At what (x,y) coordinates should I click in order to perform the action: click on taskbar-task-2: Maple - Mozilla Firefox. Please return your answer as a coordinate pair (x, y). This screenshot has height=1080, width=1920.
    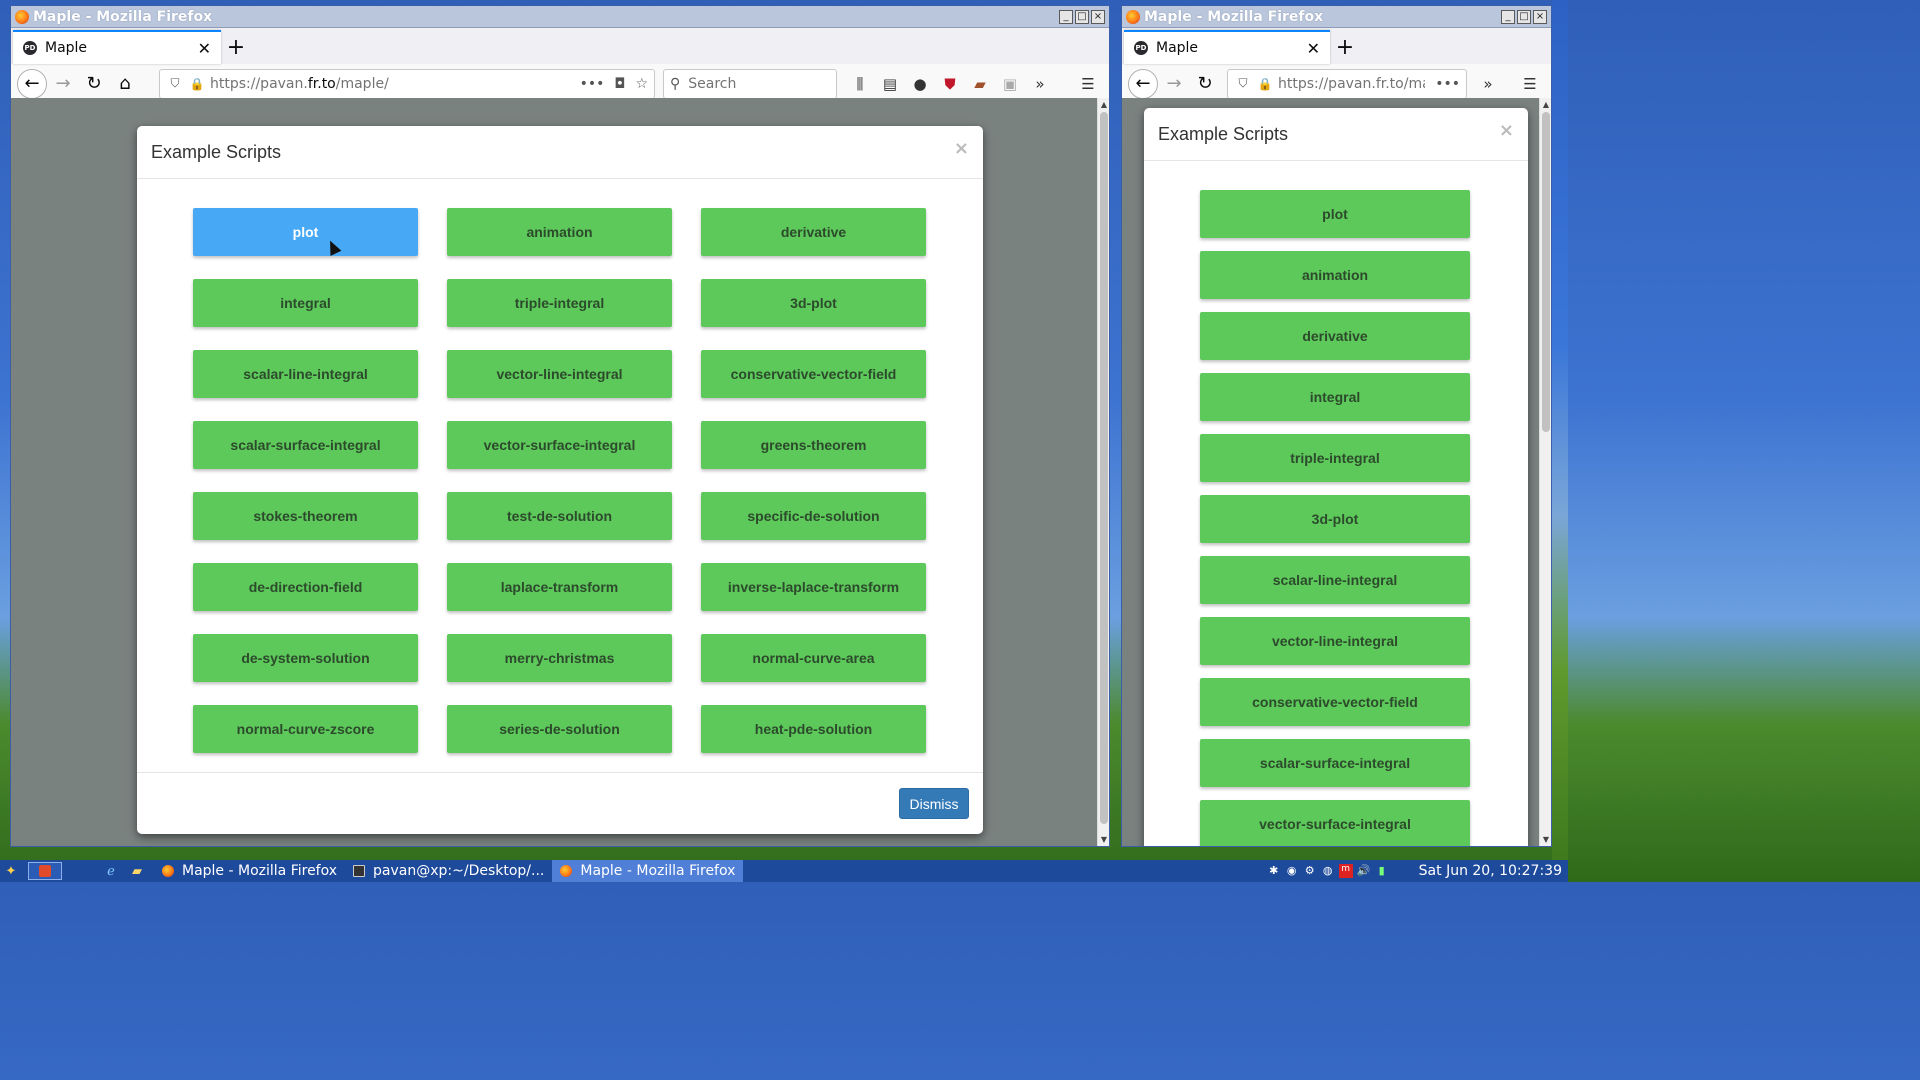
    Looking at the image, I should click on (648, 871).